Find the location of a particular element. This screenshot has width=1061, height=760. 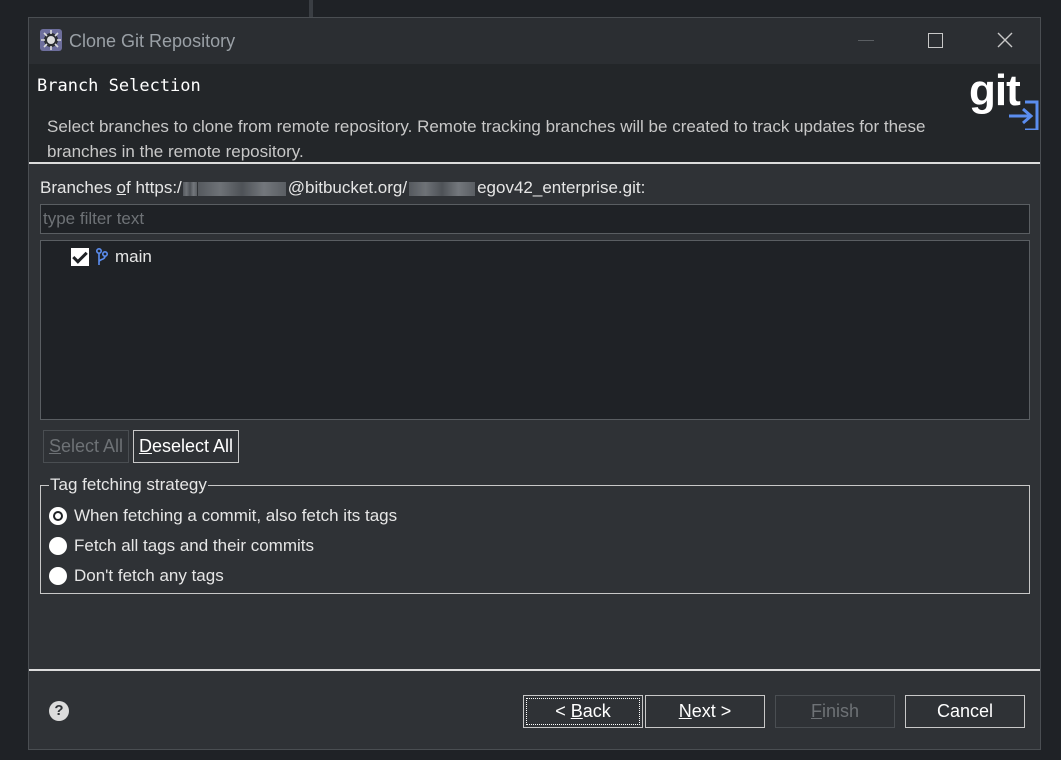

finish-button: Finish is located at coordinates (835, 711).